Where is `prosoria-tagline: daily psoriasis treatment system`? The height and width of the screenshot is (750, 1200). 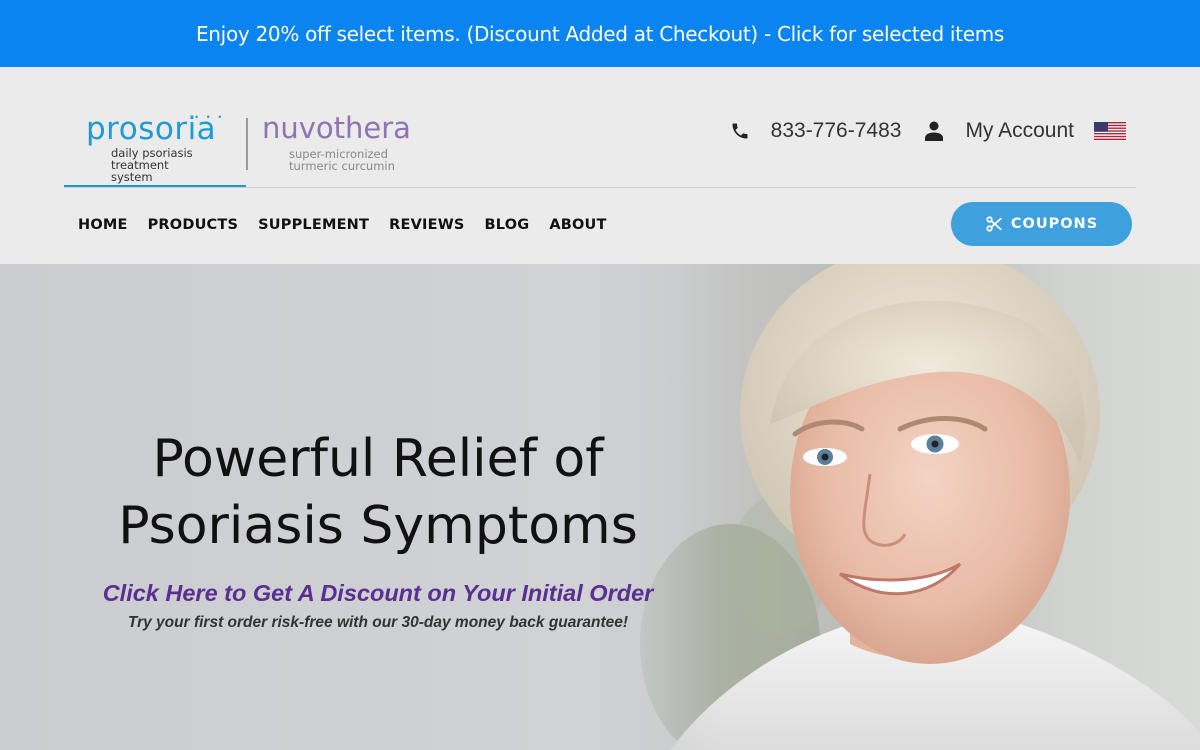
prosoria-tagline: daily psoriasis treatment system is located at coordinates (161, 165).